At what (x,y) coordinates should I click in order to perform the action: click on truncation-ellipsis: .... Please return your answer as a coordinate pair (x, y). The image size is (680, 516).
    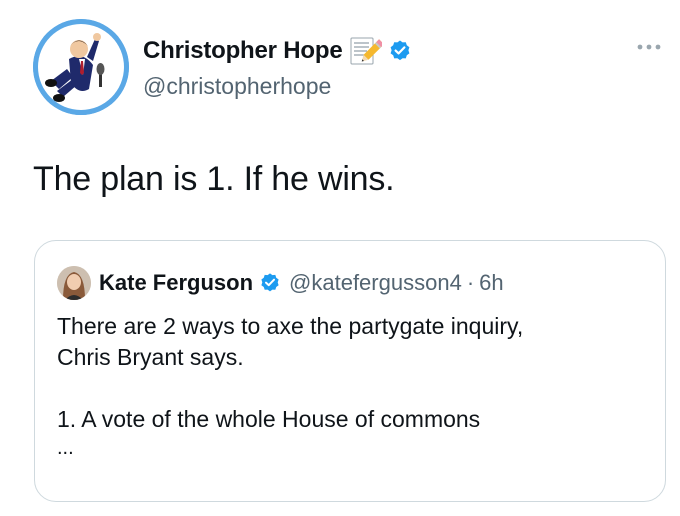
    Looking at the image, I should click on (65, 448).